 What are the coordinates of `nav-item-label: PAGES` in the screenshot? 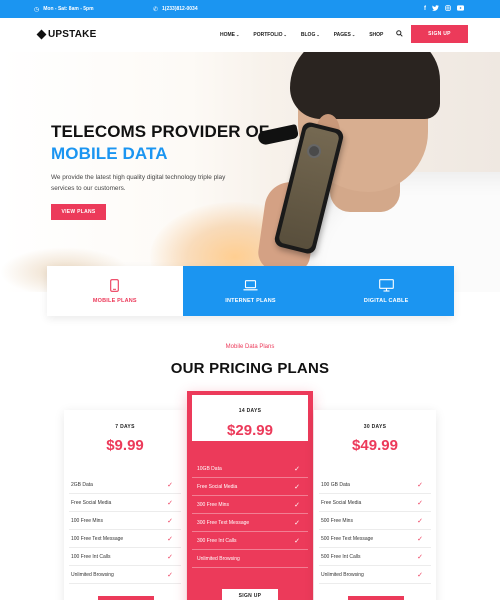 It's located at (342, 35).